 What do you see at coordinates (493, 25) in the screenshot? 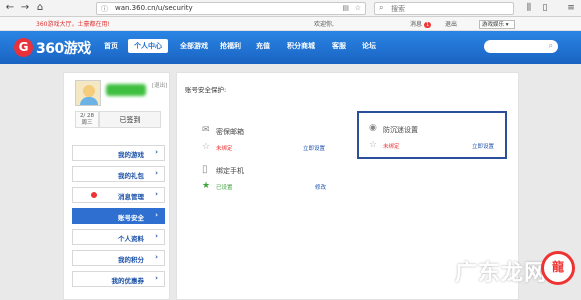
I see `game-center-label: 游戏娱乐` at bounding box center [493, 25].